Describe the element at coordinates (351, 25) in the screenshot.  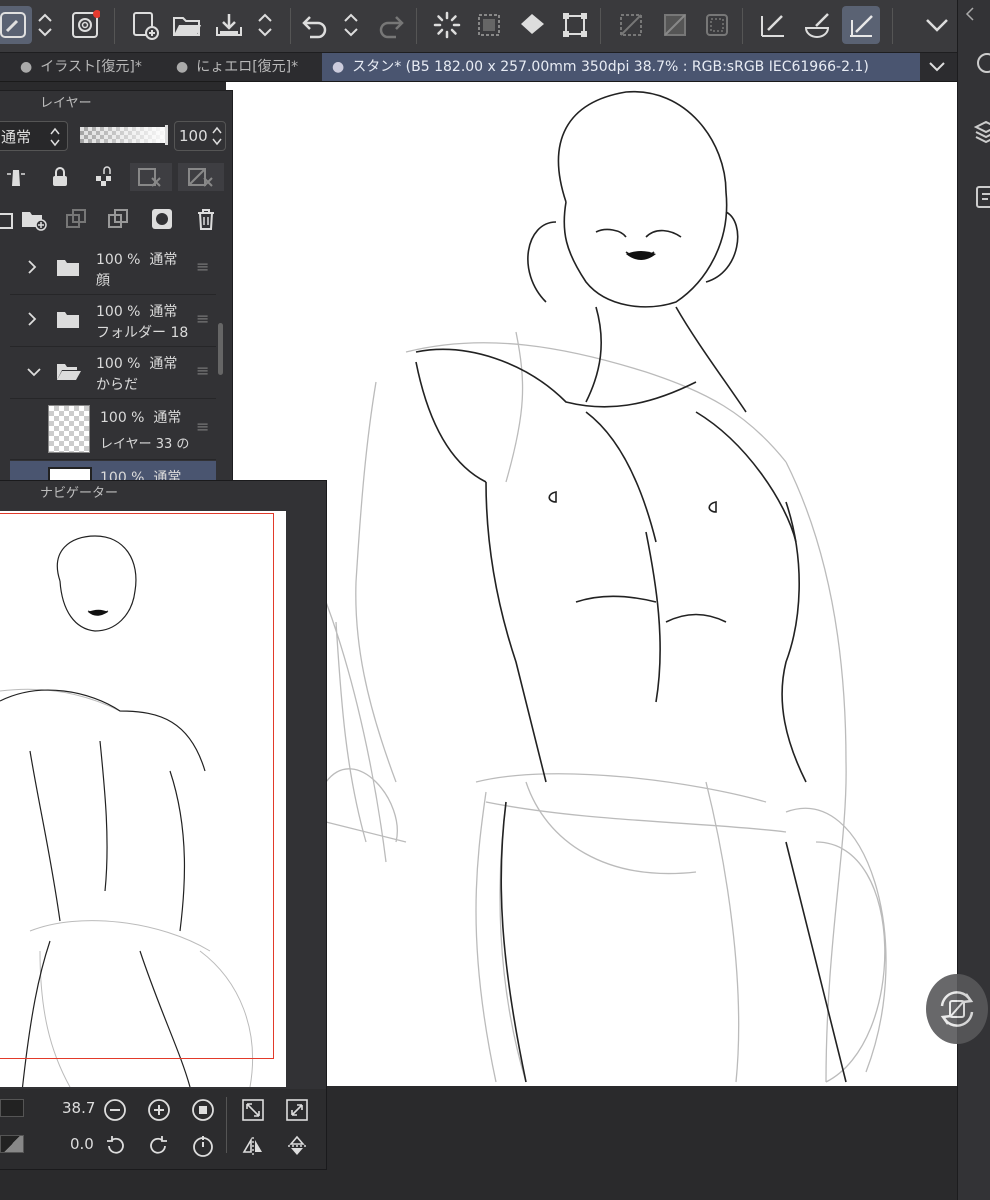
I see `history-stepper-icon` at that location.